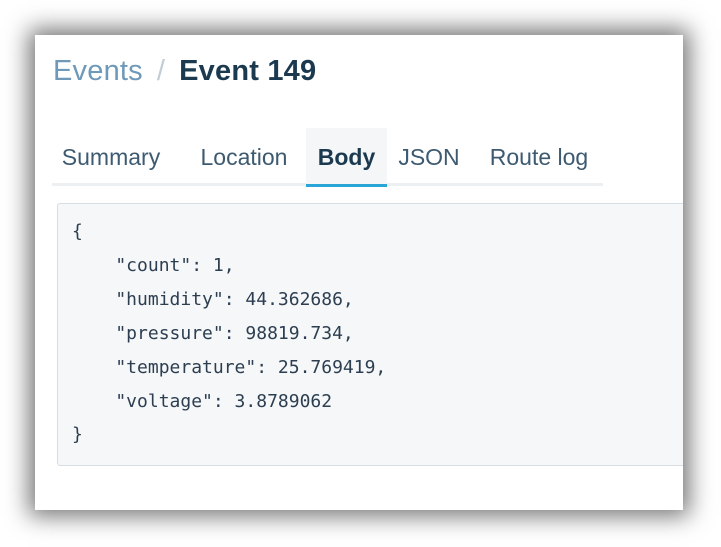 The height and width of the screenshot is (547, 721). Describe the element at coordinates (213, 333) in the screenshot. I see `code-line: "pressure": 98819.734,` at that location.